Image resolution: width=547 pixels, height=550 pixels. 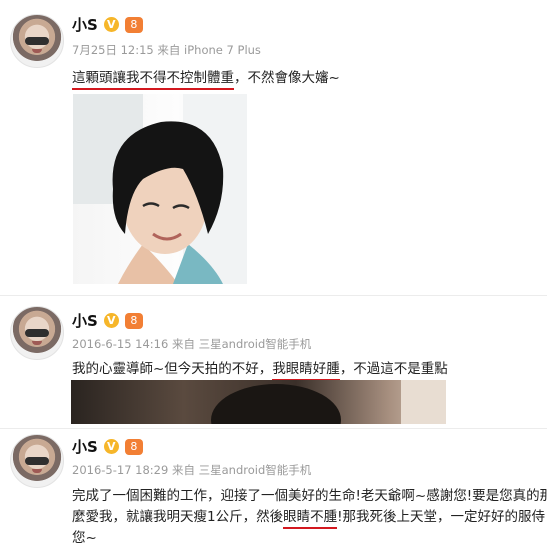 I want to click on highlighted-text: 眼睛不腫, so click(x=310, y=517).